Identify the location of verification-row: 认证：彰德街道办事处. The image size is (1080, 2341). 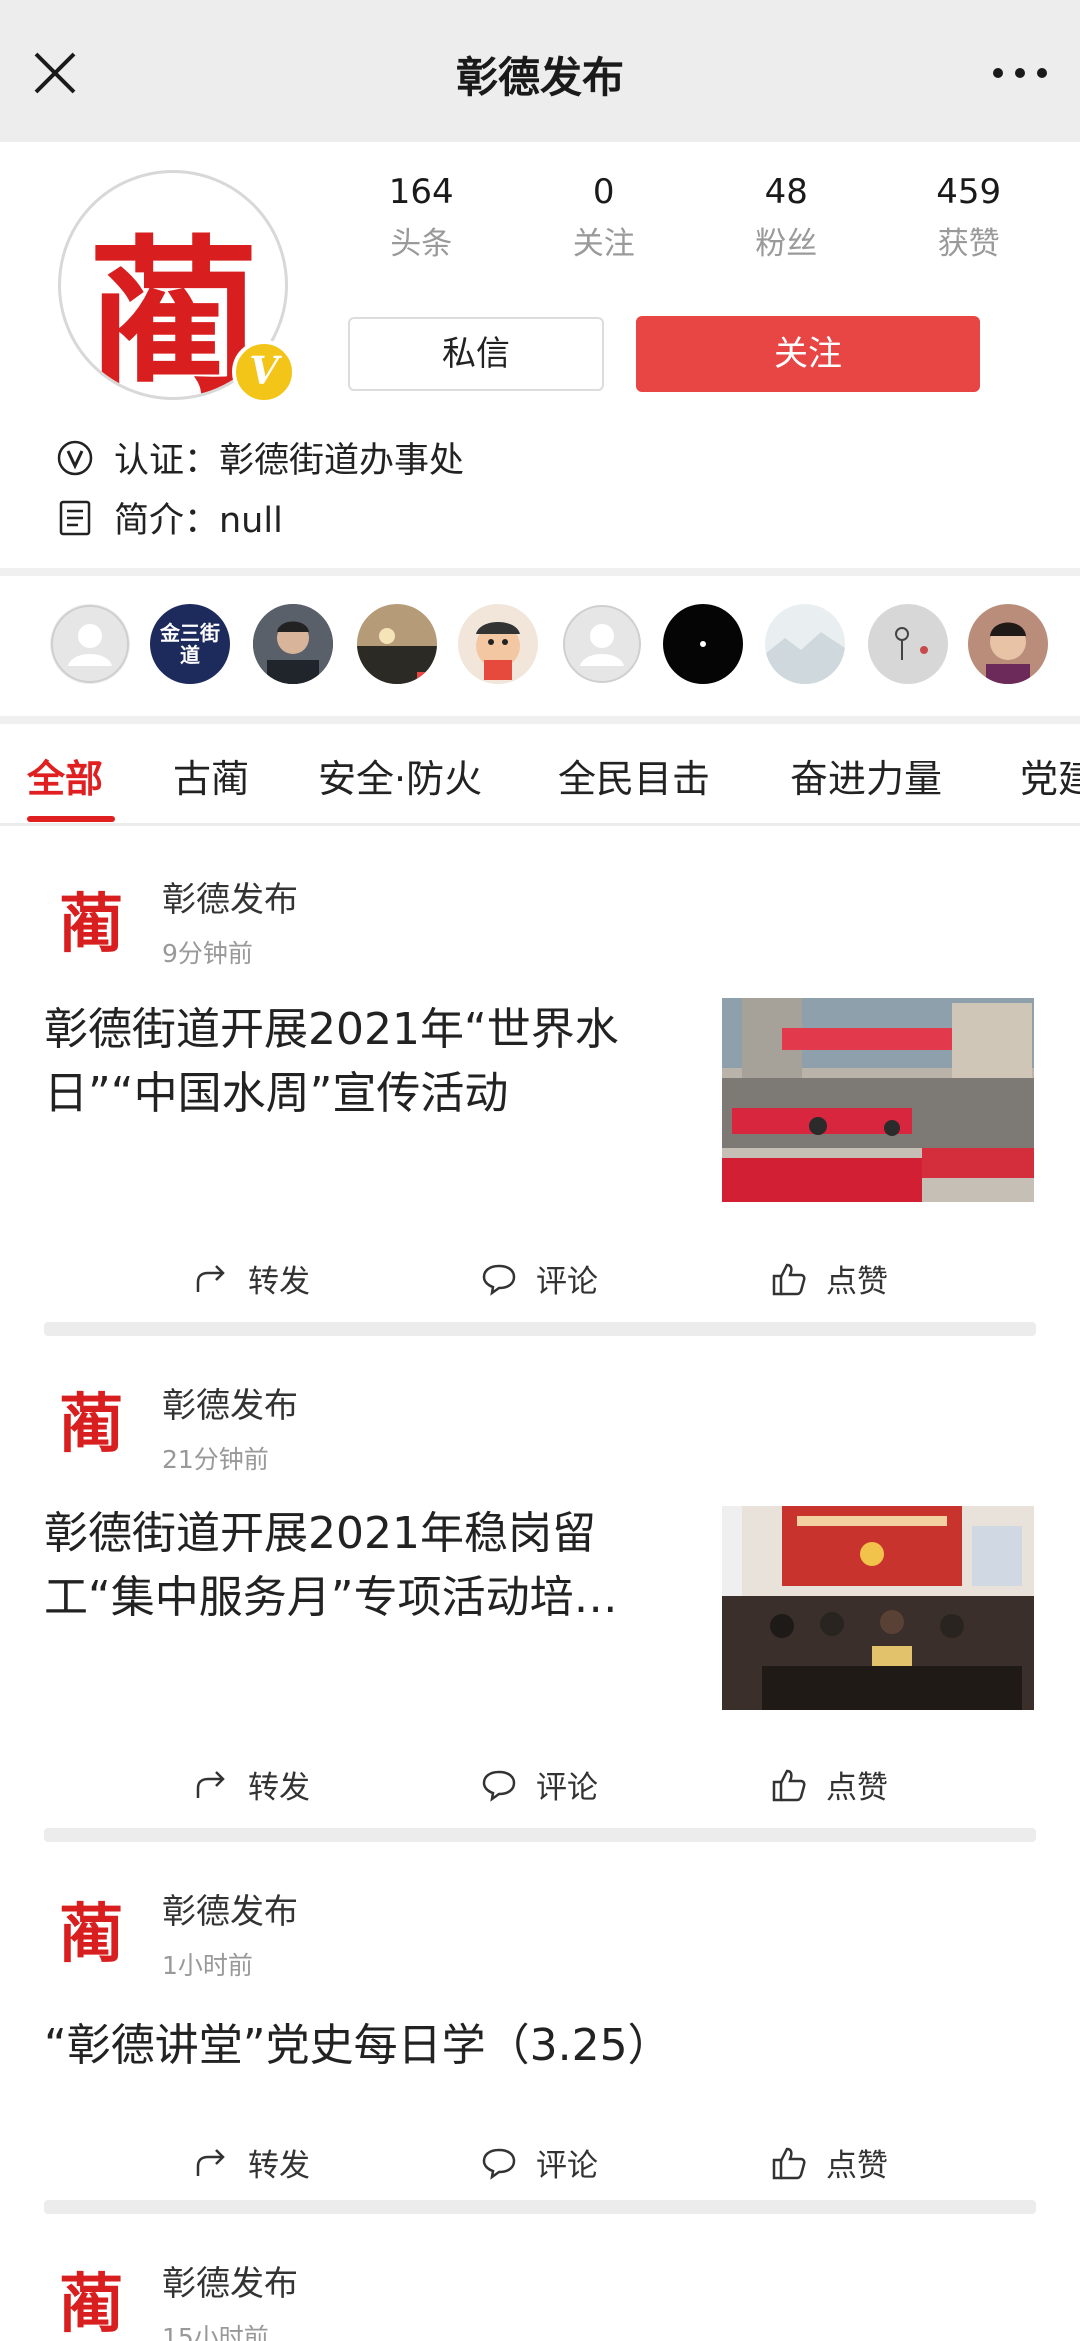
(260, 457).